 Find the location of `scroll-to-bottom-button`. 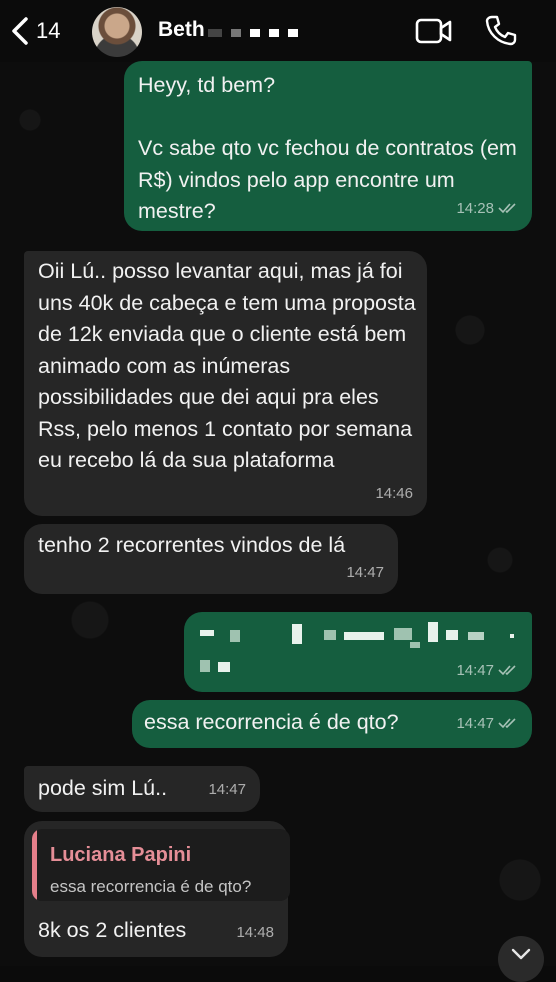

scroll-to-bottom-button is located at coordinates (521, 959).